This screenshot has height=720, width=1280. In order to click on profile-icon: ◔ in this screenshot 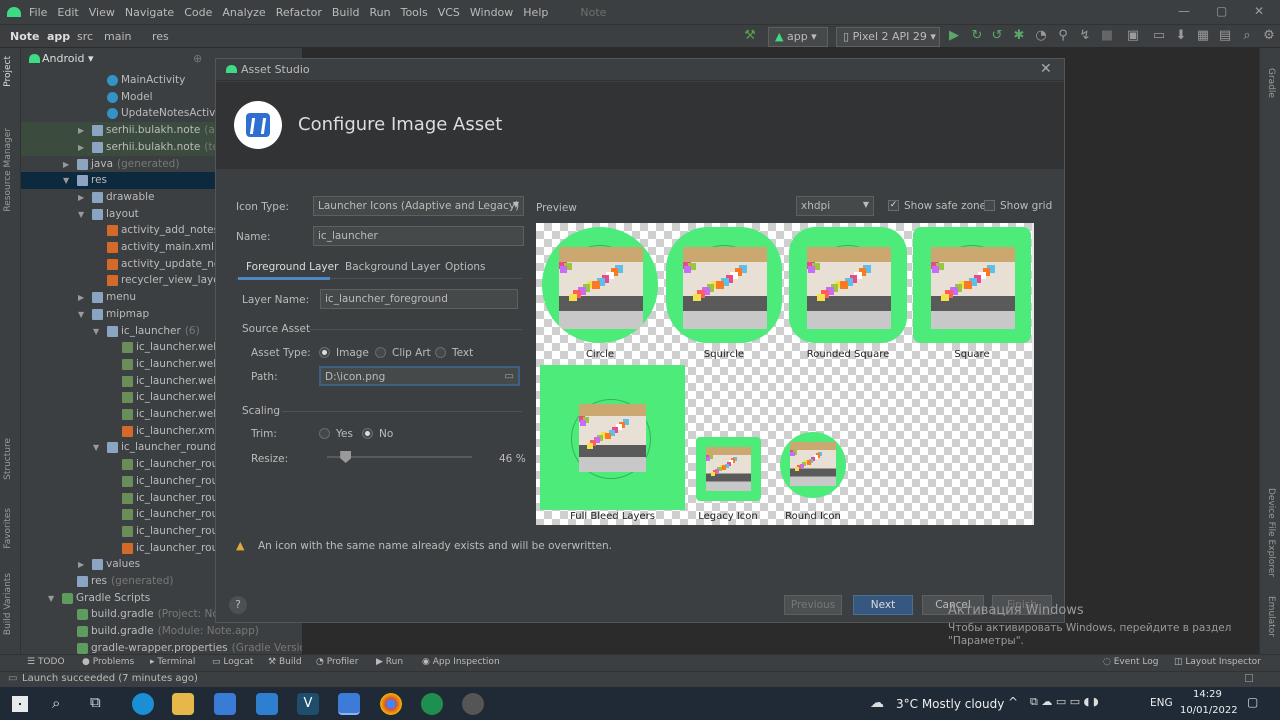, I will do `click(1041, 36)`.